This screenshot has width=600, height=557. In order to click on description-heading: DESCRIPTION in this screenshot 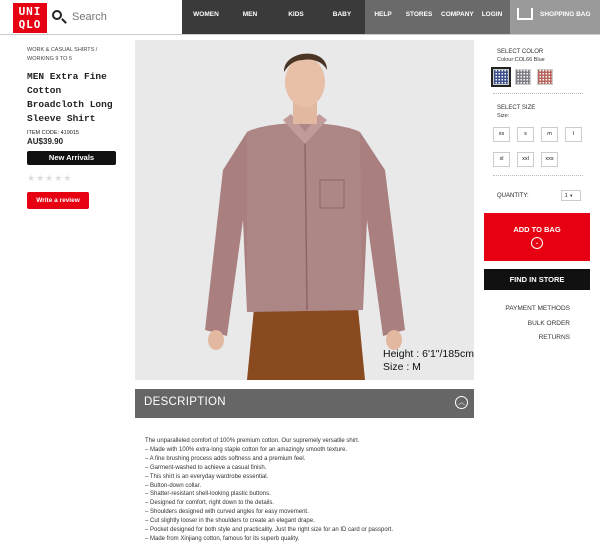, I will do `click(185, 402)`.